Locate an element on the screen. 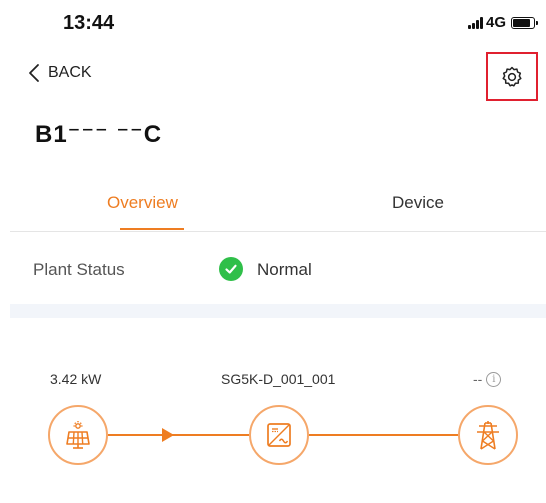 This screenshot has width=546, height=503. flow-line-inverter-grid is located at coordinates (383, 435).